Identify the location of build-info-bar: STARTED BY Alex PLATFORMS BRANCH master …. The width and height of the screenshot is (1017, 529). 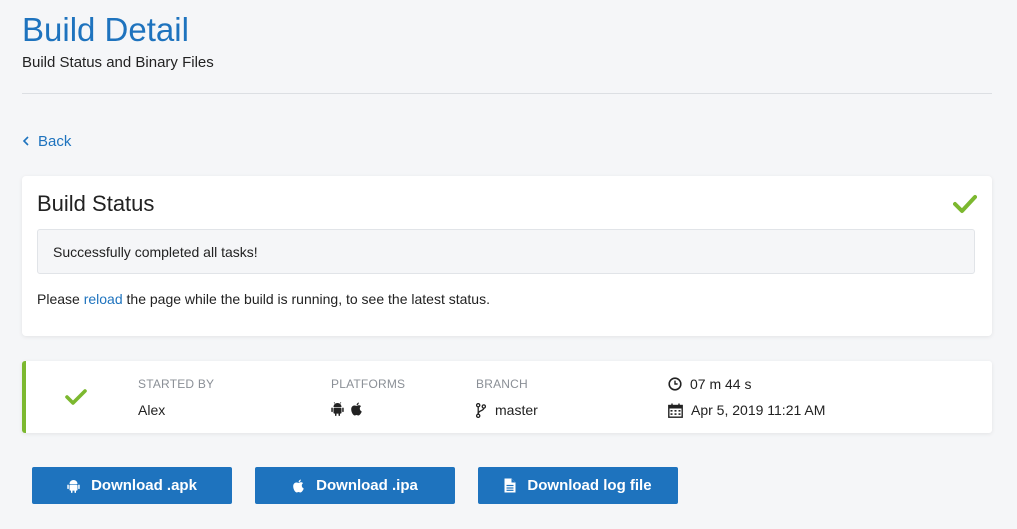
(507, 397).